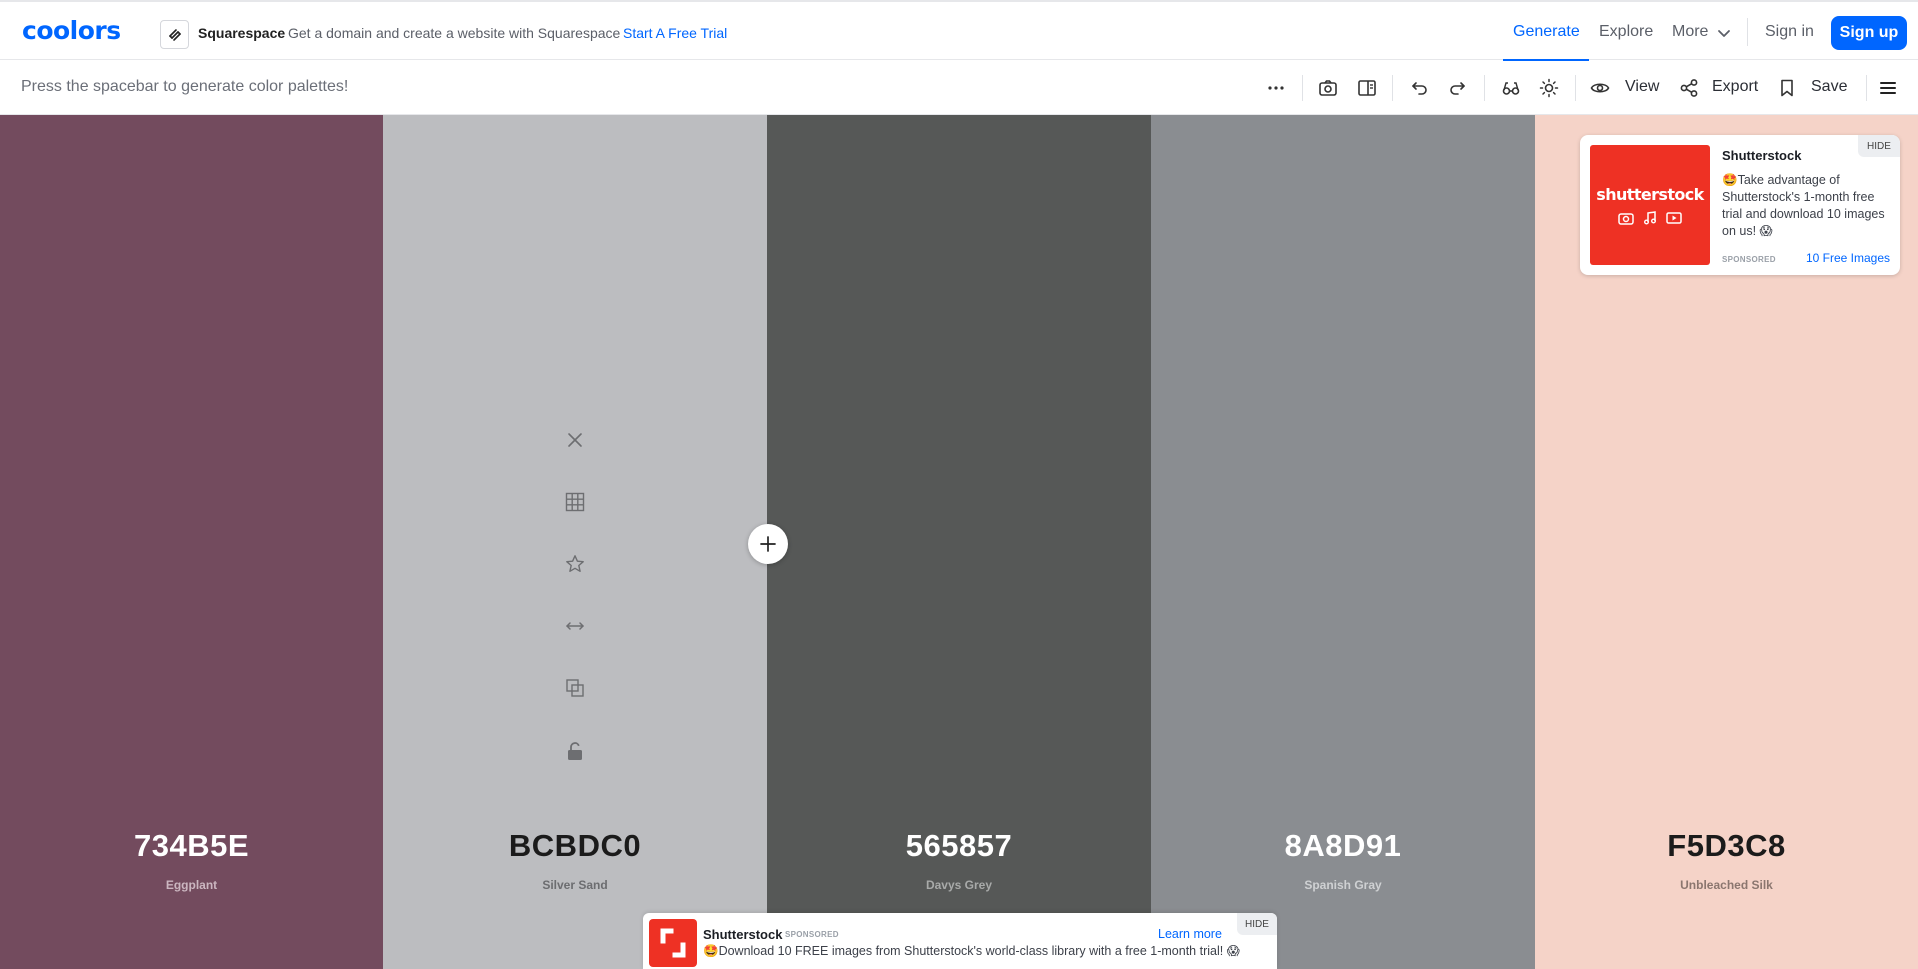  Describe the element at coordinates (1190, 934) in the screenshot. I see `learn-more-link: Learn more` at that location.